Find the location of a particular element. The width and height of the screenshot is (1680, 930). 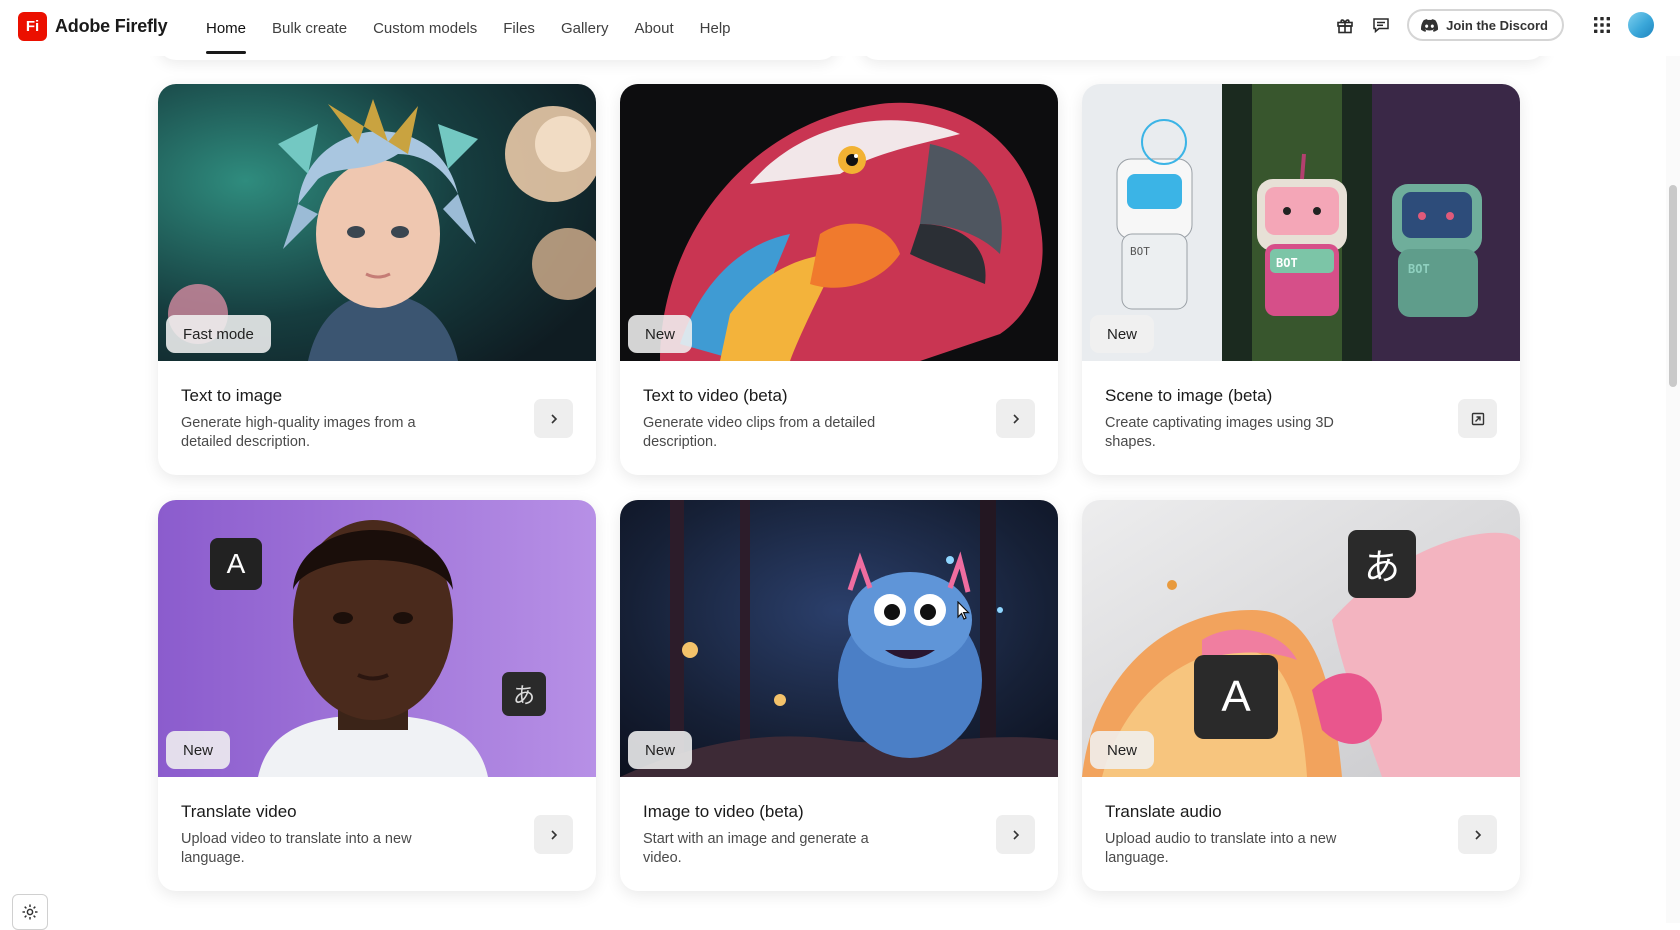

nav-custom-models: Custom models is located at coordinates (425, 28).